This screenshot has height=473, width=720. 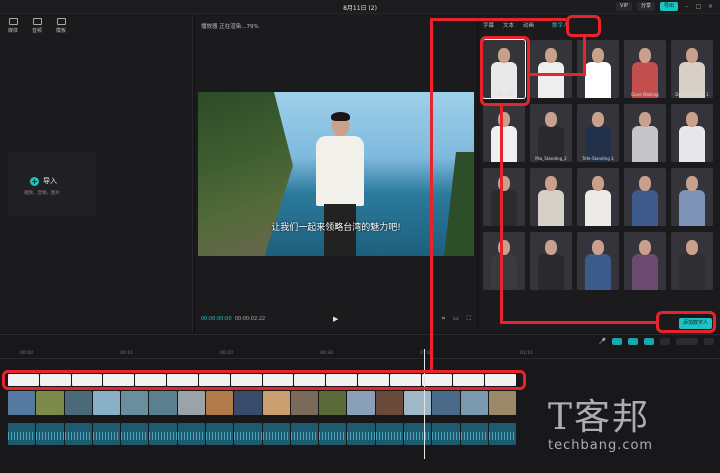 What do you see at coordinates (488, 25) in the screenshot?
I see `tab-0: 字幕` at bounding box center [488, 25].